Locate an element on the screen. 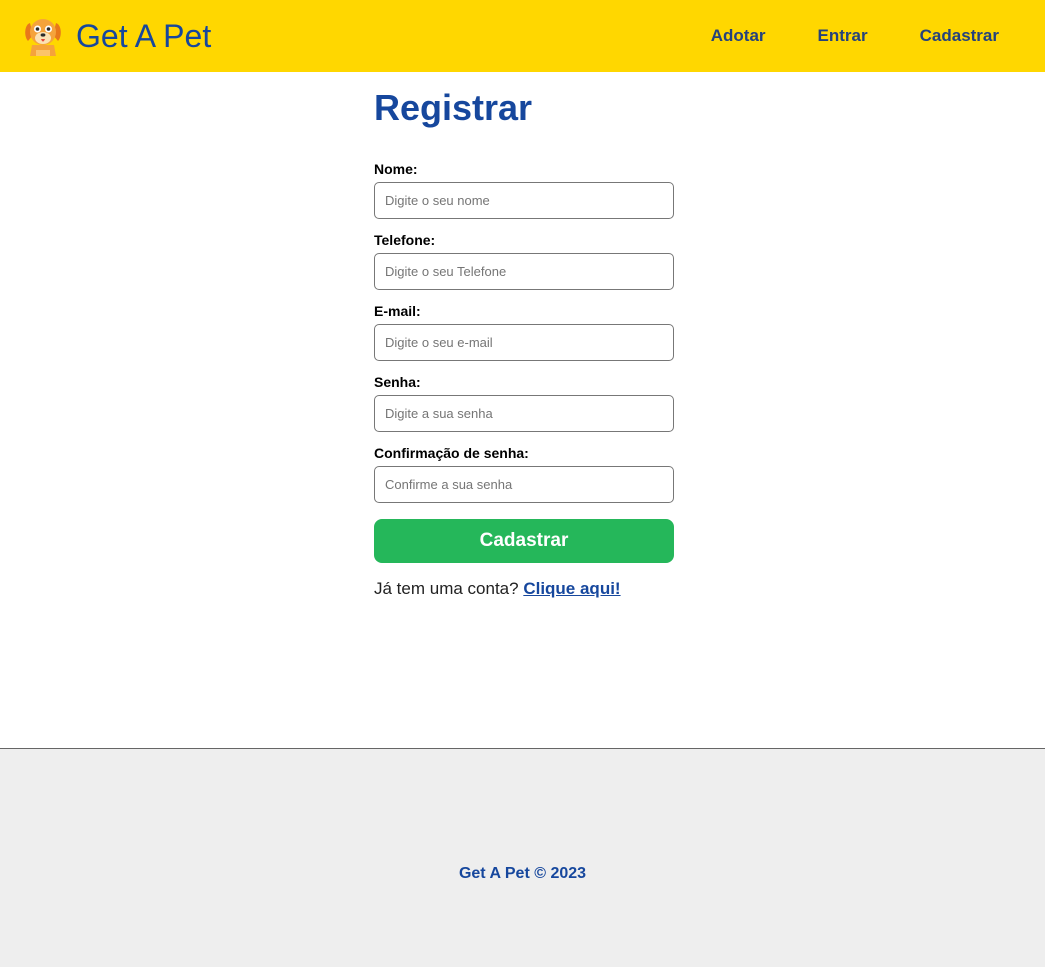 The width and height of the screenshot is (1045, 967). email-input is located at coordinates (524, 342).